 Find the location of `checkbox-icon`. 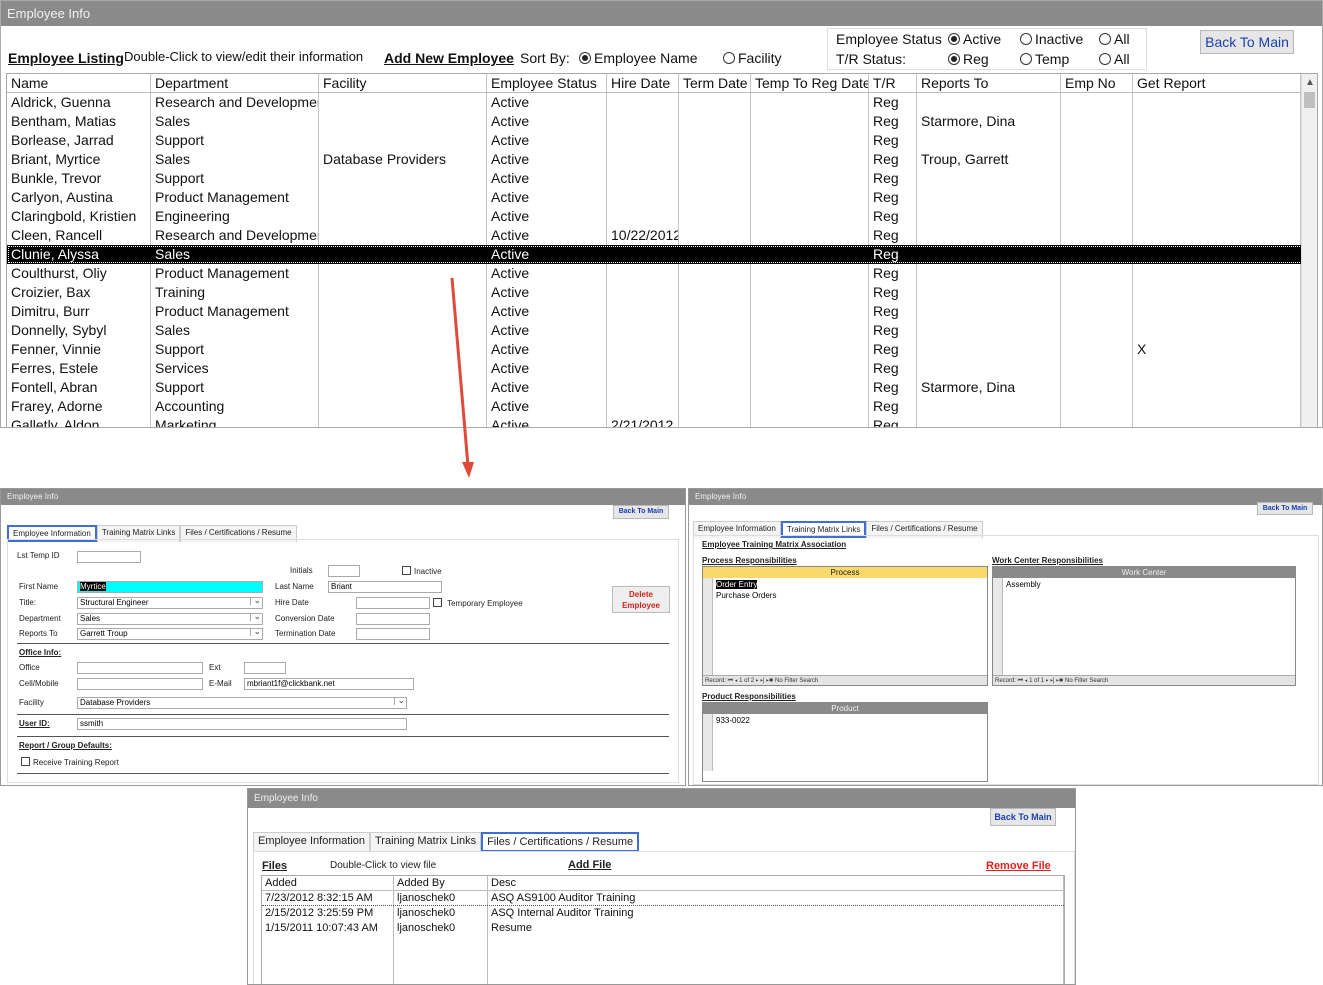

checkbox-icon is located at coordinates (437, 602).